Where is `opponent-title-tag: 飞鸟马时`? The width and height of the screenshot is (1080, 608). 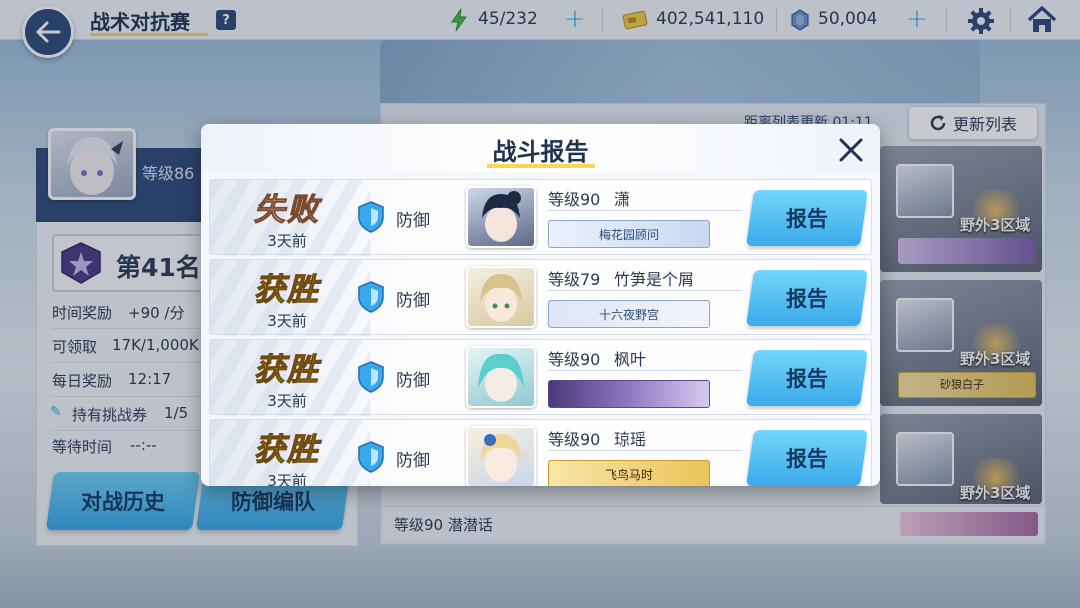 opponent-title-tag: 飞鸟马时 is located at coordinates (629, 473).